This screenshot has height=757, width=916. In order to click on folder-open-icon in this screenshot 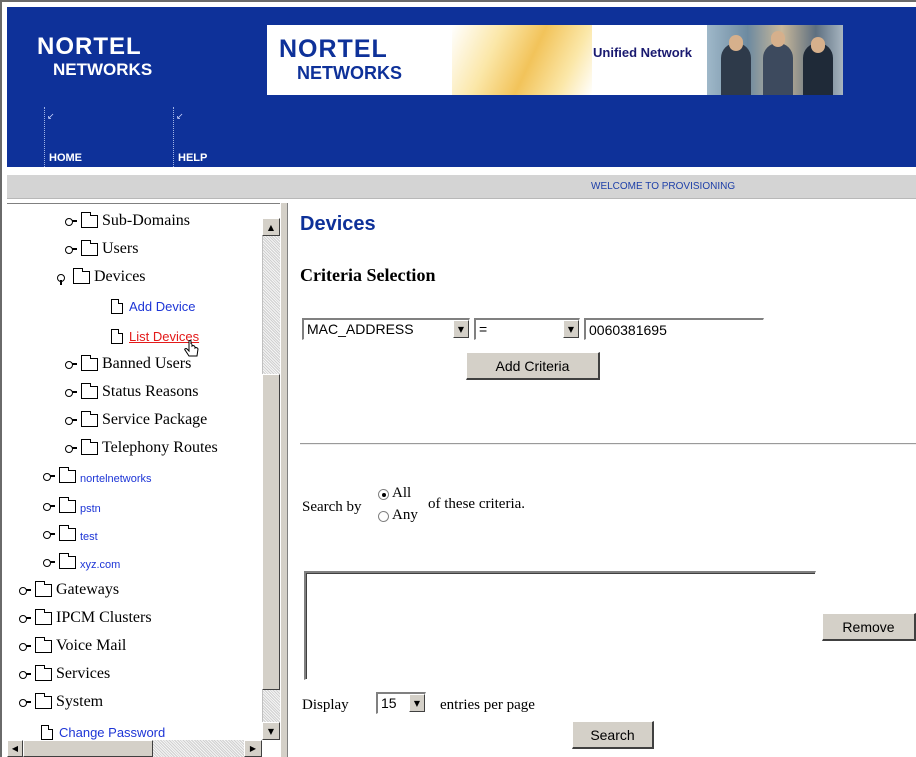, I will do `click(81, 275)`.